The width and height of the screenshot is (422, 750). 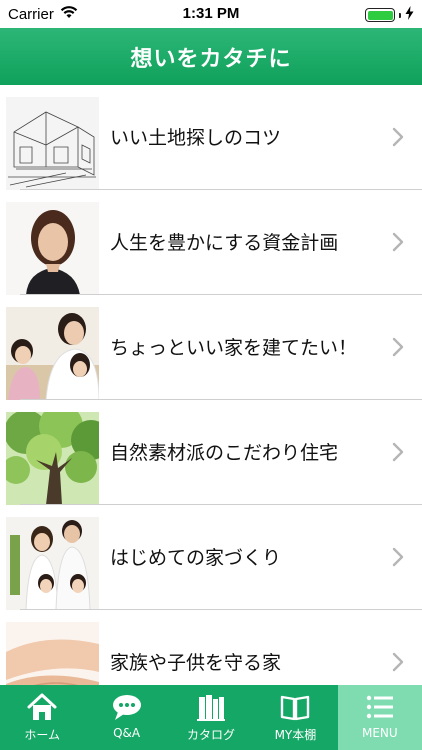 I want to click on tab-my-bookshelf: MY本棚, so click(x=295, y=717).